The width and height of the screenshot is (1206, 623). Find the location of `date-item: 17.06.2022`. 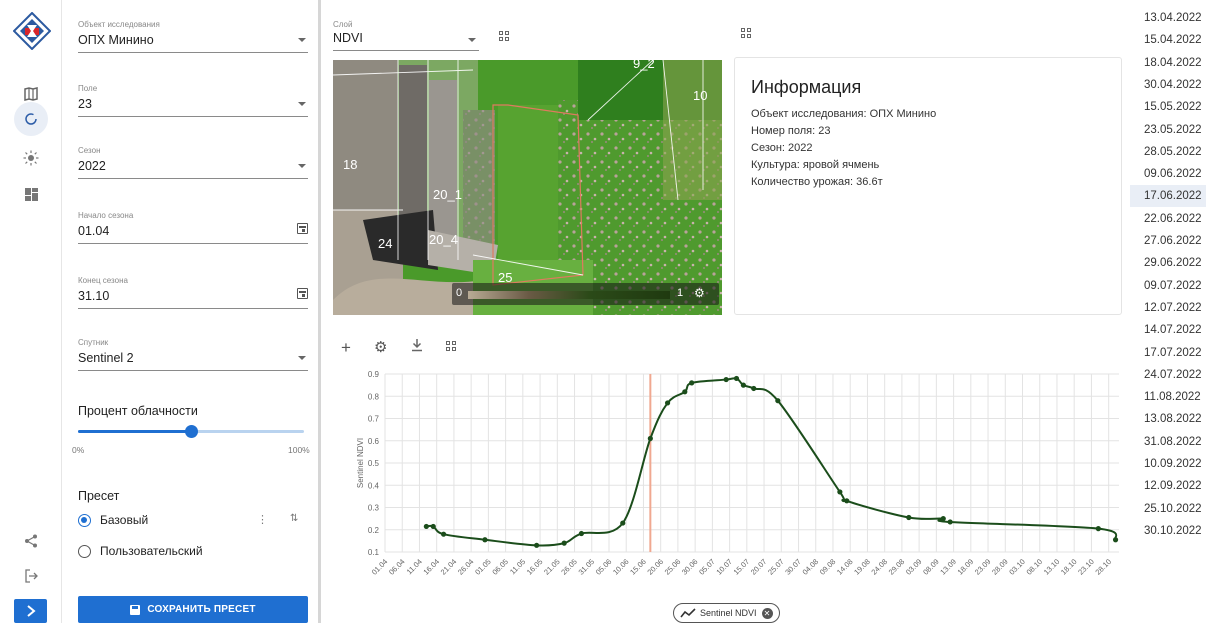

date-item: 17.06.2022 is located at coordinates (1168, 196).